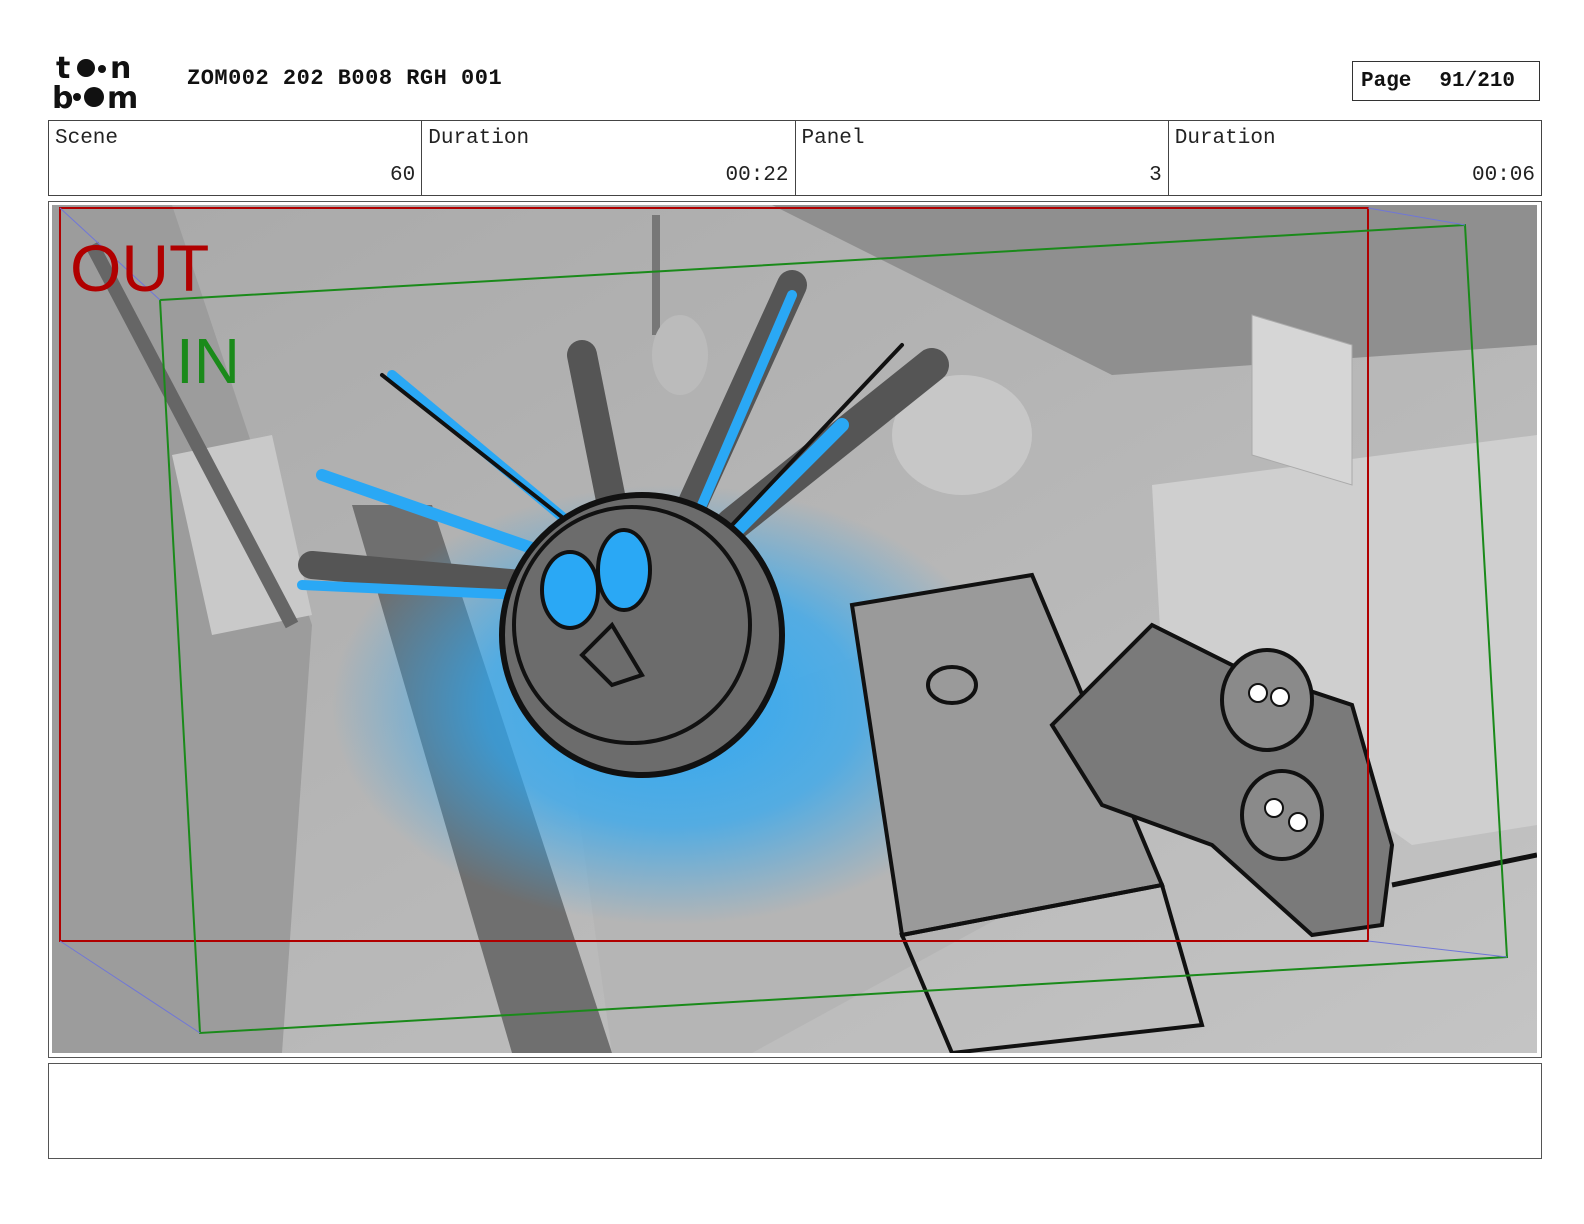  What do you see at coordinates (1503, 175) in the screenshot?
I see `panel-duration-value: 00:06` at bounding box center [1503, 175].